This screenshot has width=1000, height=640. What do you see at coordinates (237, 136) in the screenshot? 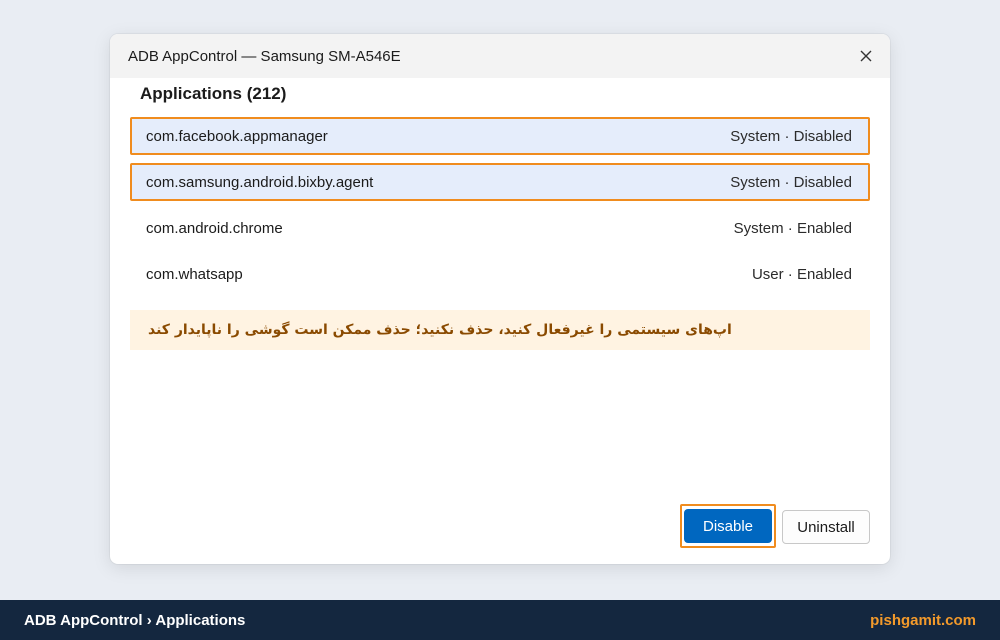
I see `app-package: com.facebook.appmanager` at bounding box center [237, 136].